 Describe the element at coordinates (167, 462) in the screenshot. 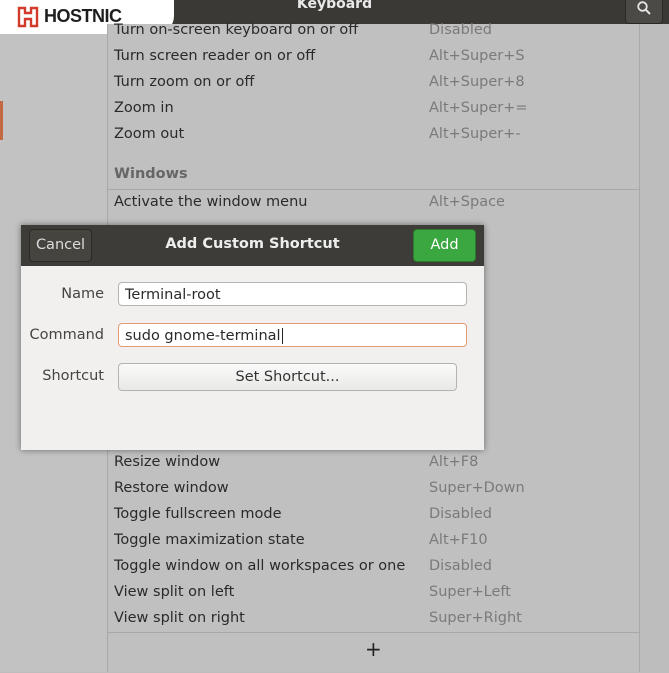

I see `shortcut-name: Resize window` at that location.